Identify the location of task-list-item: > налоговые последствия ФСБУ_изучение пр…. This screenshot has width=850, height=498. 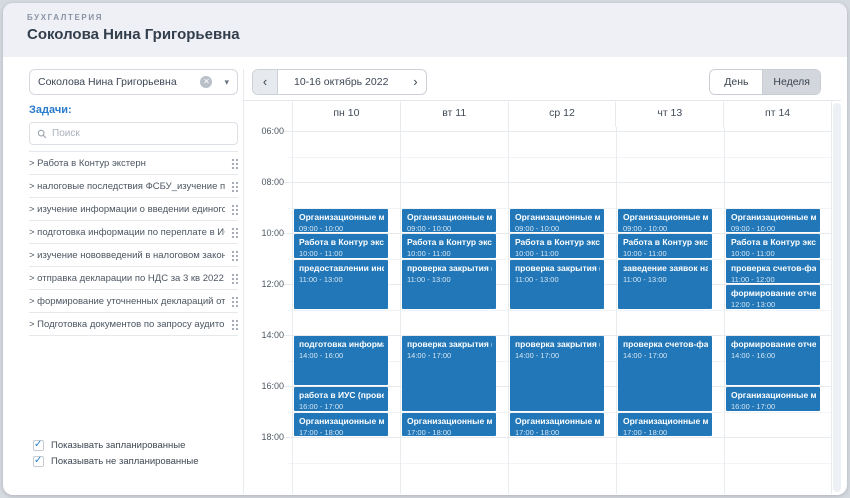
(133, 186).